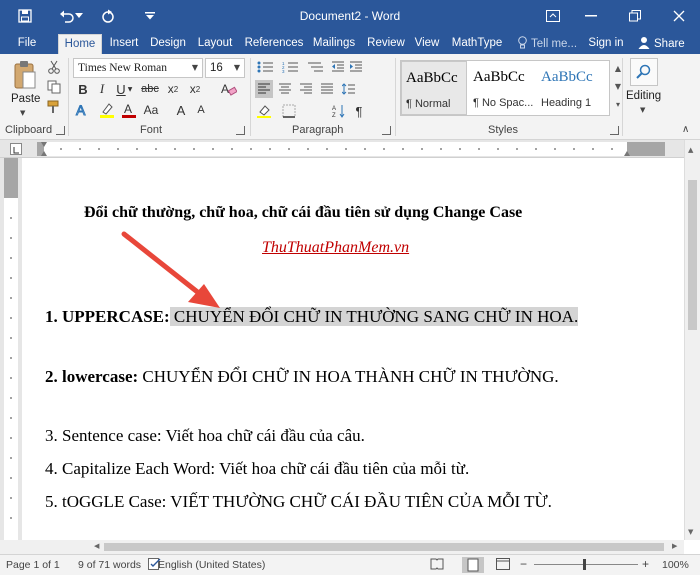 The height and width of the screenshot is (575, 700). Describe the element at coordinates (359, 111) in the screenshot. I see `show-formatting-icon: ¶` at that location.